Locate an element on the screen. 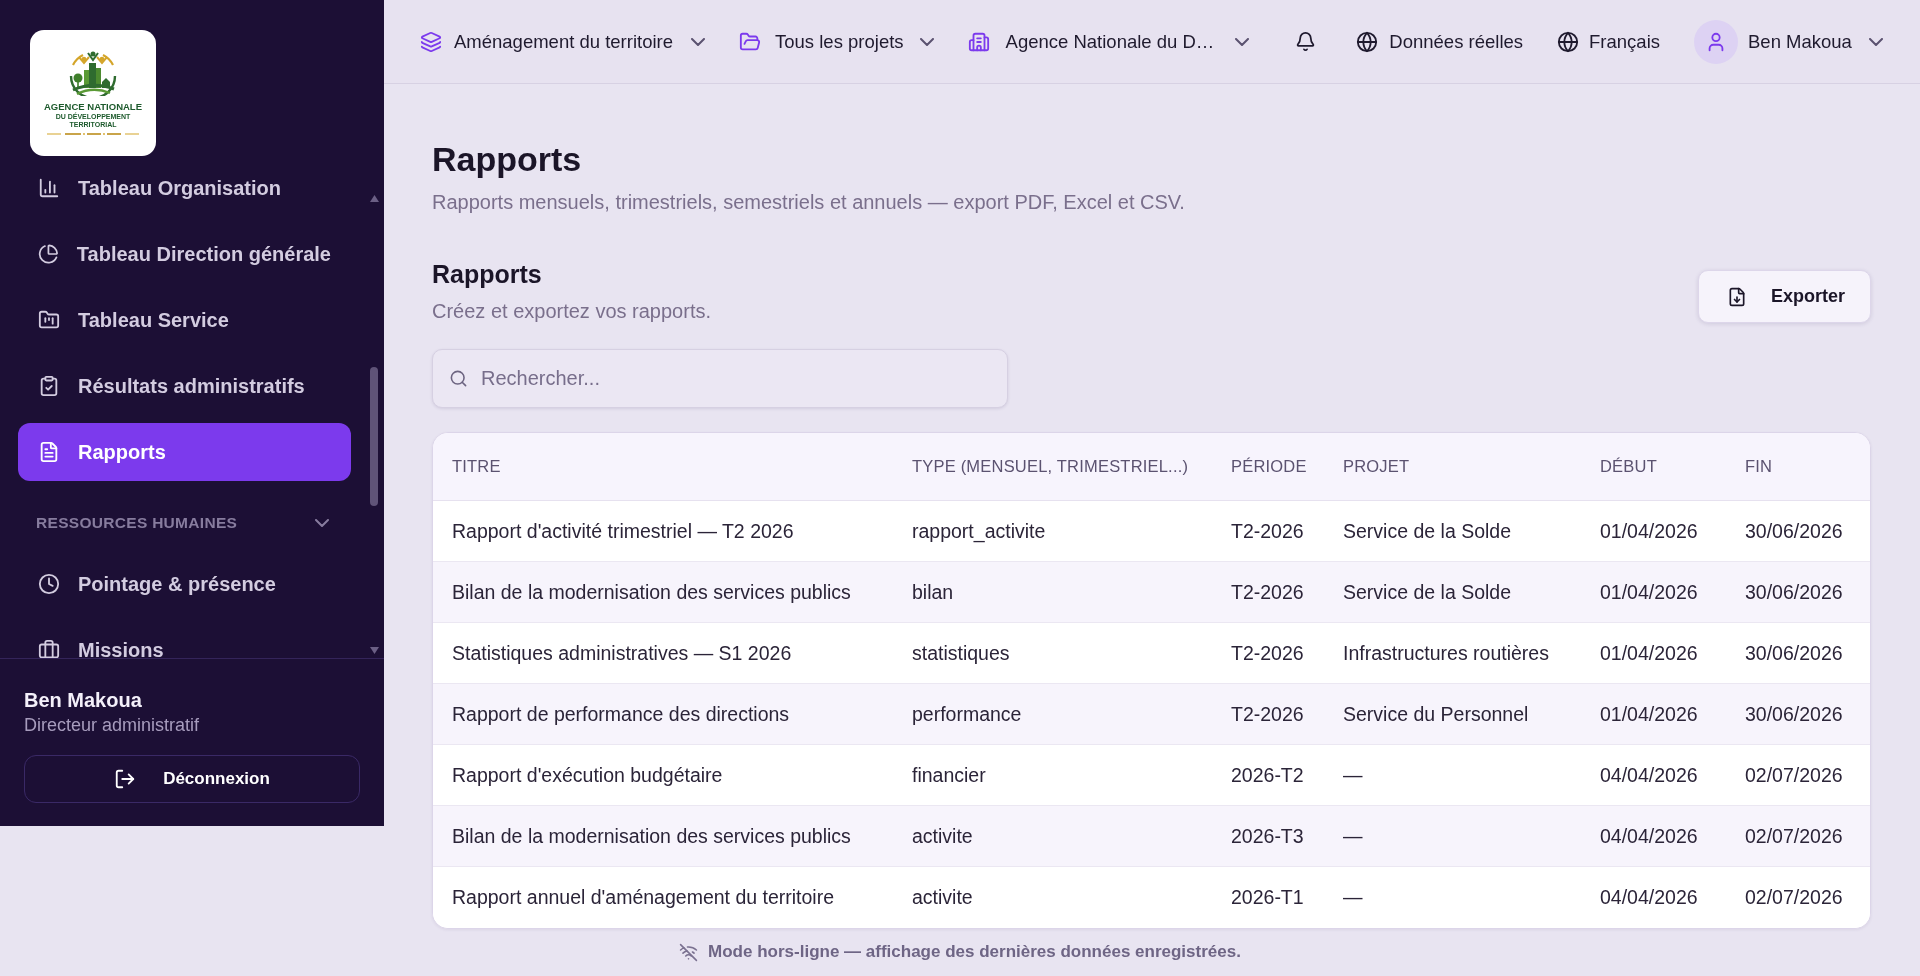  table-cell-text: bilan is located at coordinates (933, 592).